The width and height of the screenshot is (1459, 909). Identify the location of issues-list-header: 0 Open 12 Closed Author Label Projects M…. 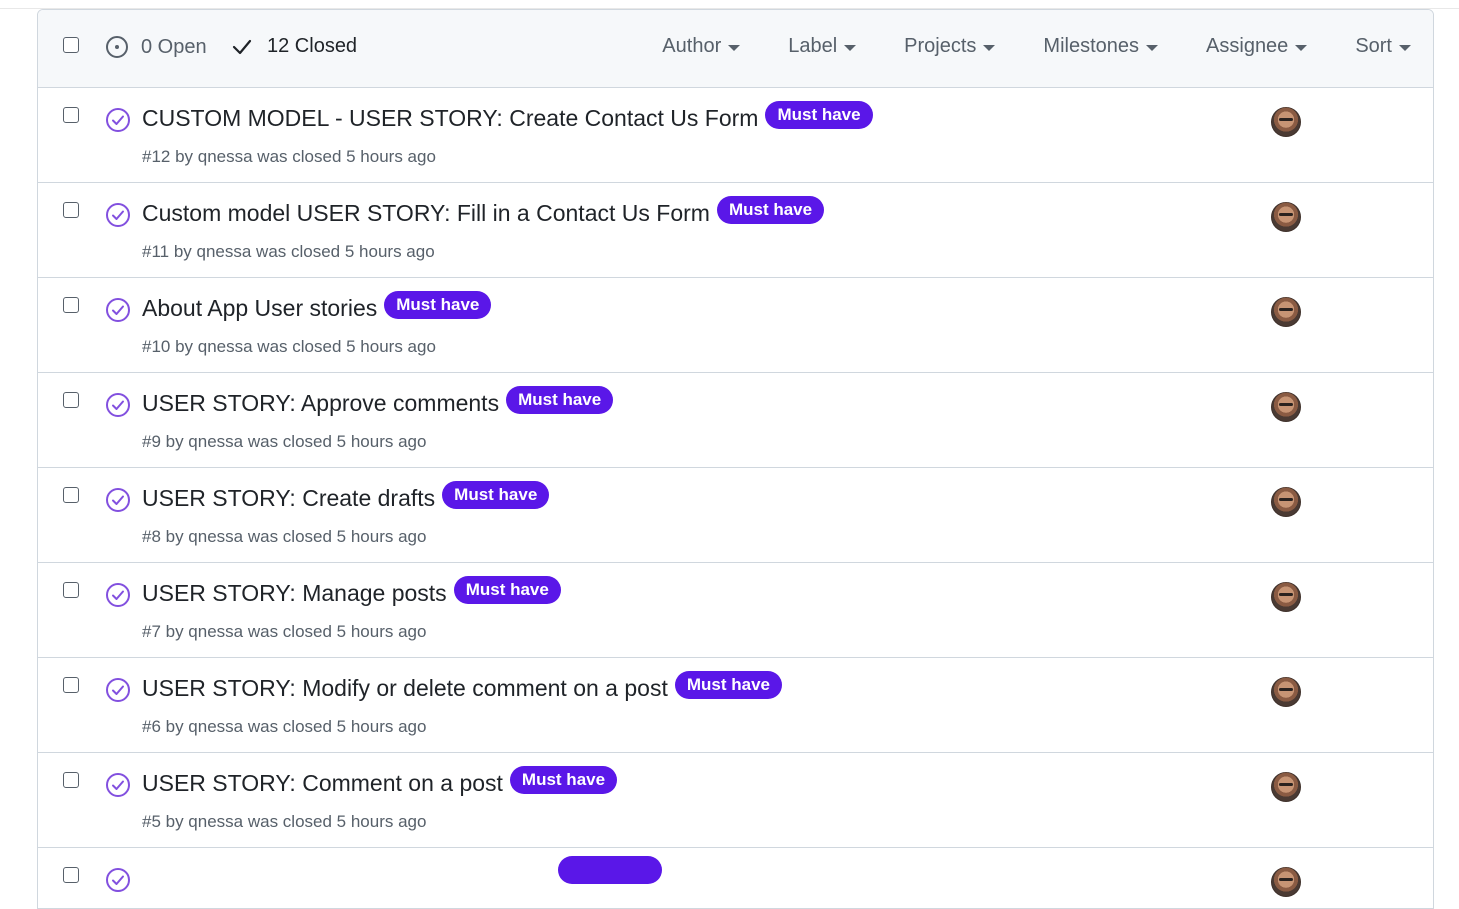
(735, 49).